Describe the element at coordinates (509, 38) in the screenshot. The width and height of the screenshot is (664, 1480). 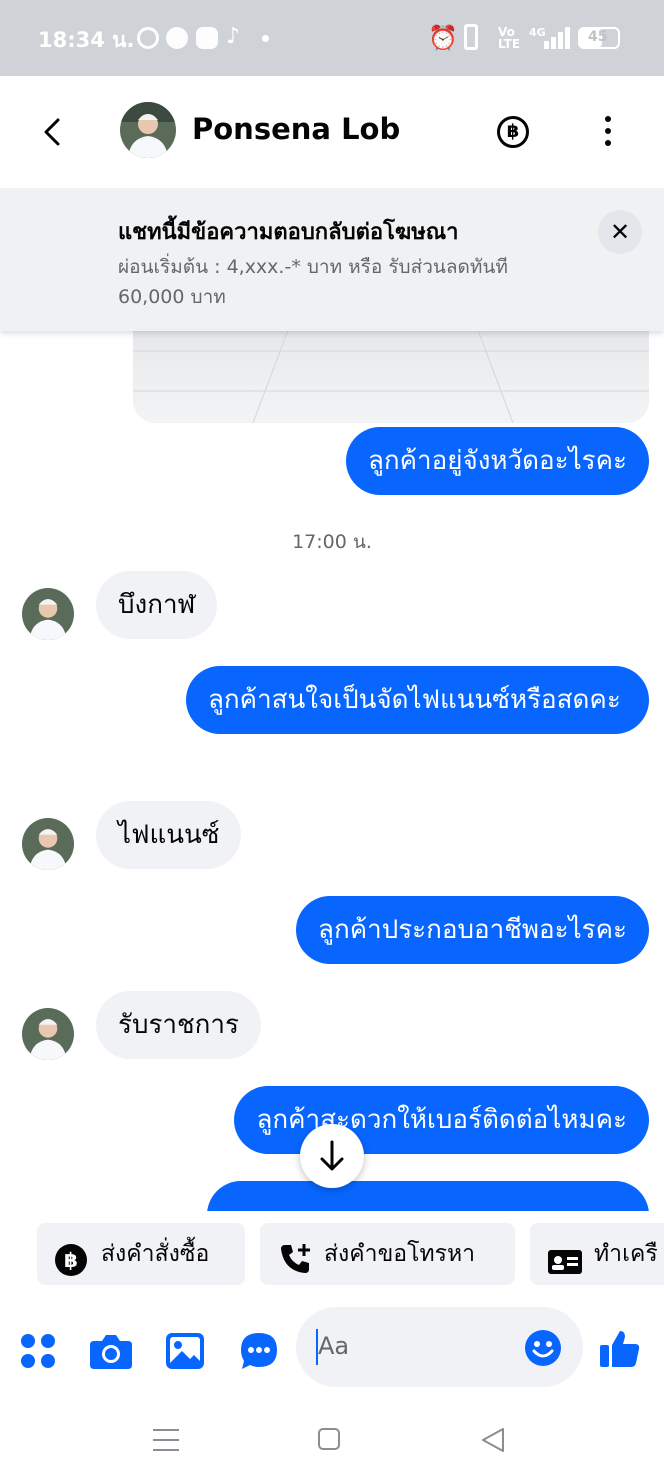
I see `volte-icon: Vo LTE` at that location.